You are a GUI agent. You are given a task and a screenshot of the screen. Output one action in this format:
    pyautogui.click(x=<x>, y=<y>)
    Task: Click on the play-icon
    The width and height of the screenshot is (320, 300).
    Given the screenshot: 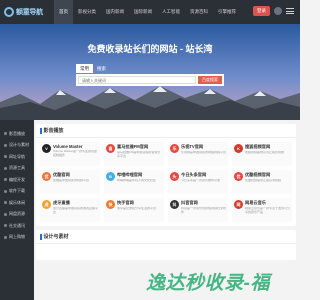 What is the action you would take?
    pyautogui.click(x=5, y=134)
    